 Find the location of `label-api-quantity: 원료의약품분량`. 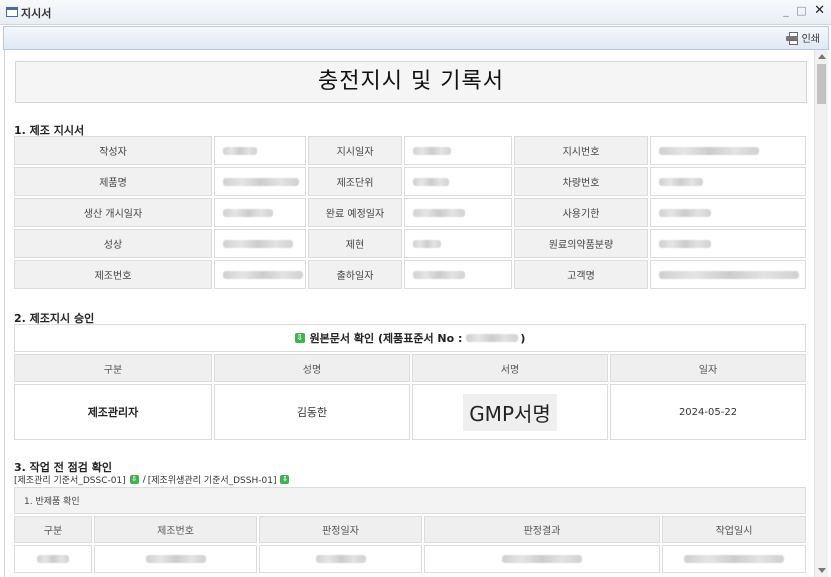

label-api-quantity: 원료의약품분량 is located at coordinates (581, 243).